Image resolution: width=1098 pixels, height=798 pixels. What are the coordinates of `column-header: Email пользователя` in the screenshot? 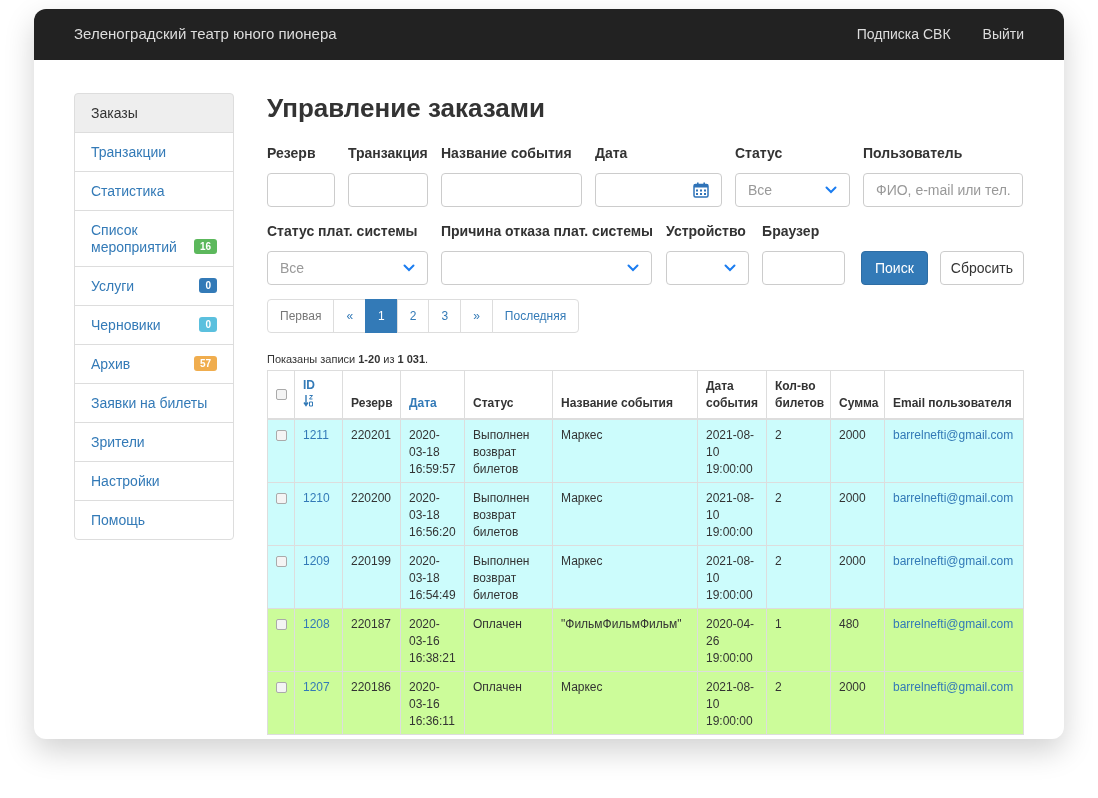 It's located at (954, 394).